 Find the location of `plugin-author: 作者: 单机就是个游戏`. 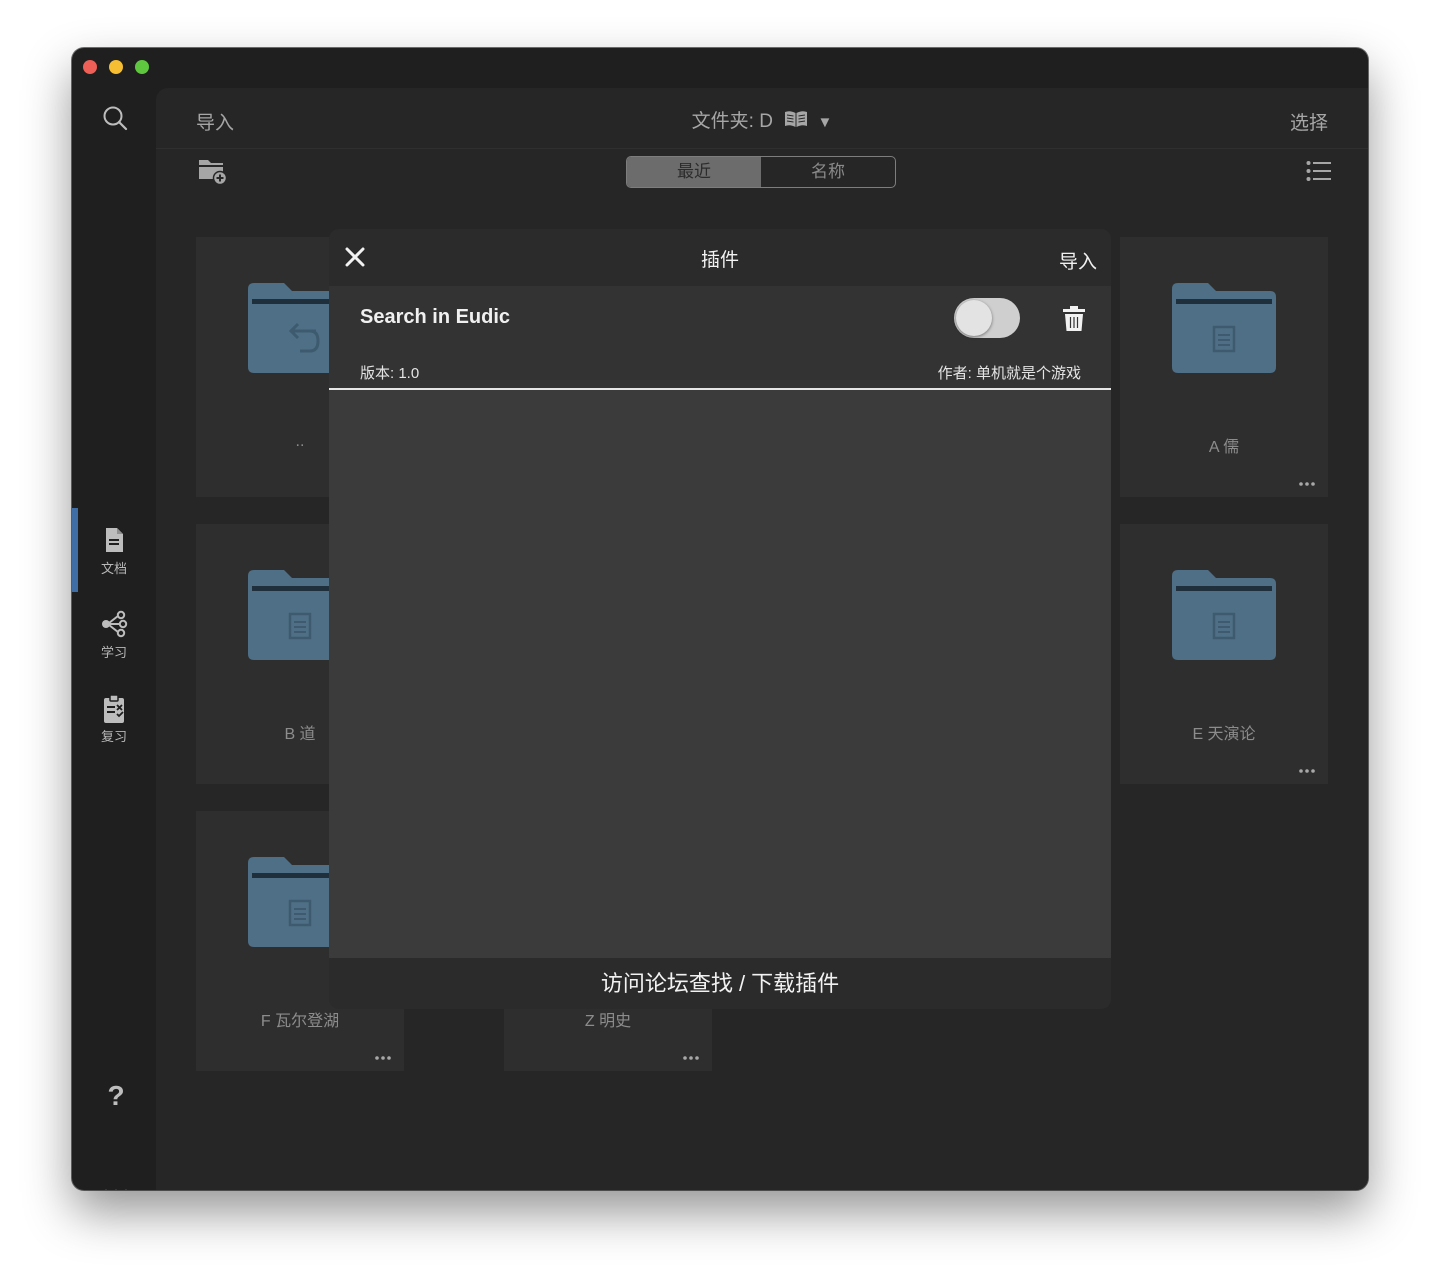

plugin-author: 作者: 单机就是个游戏 is located at coordinates (1009, 373).